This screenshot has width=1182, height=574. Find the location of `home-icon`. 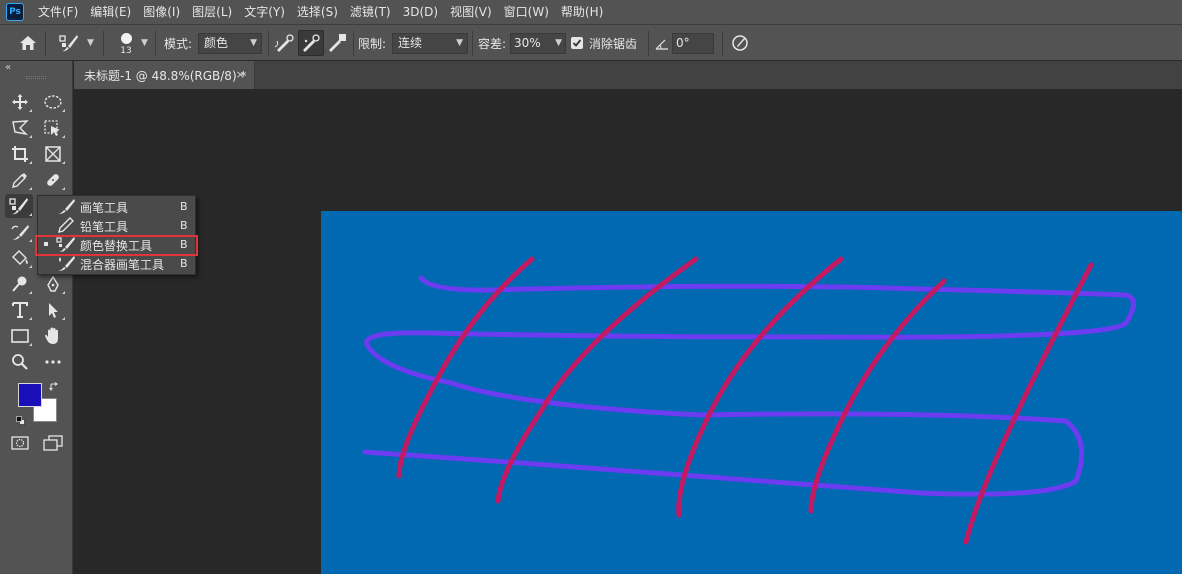

home-icon is located at coordinates (28, 43).